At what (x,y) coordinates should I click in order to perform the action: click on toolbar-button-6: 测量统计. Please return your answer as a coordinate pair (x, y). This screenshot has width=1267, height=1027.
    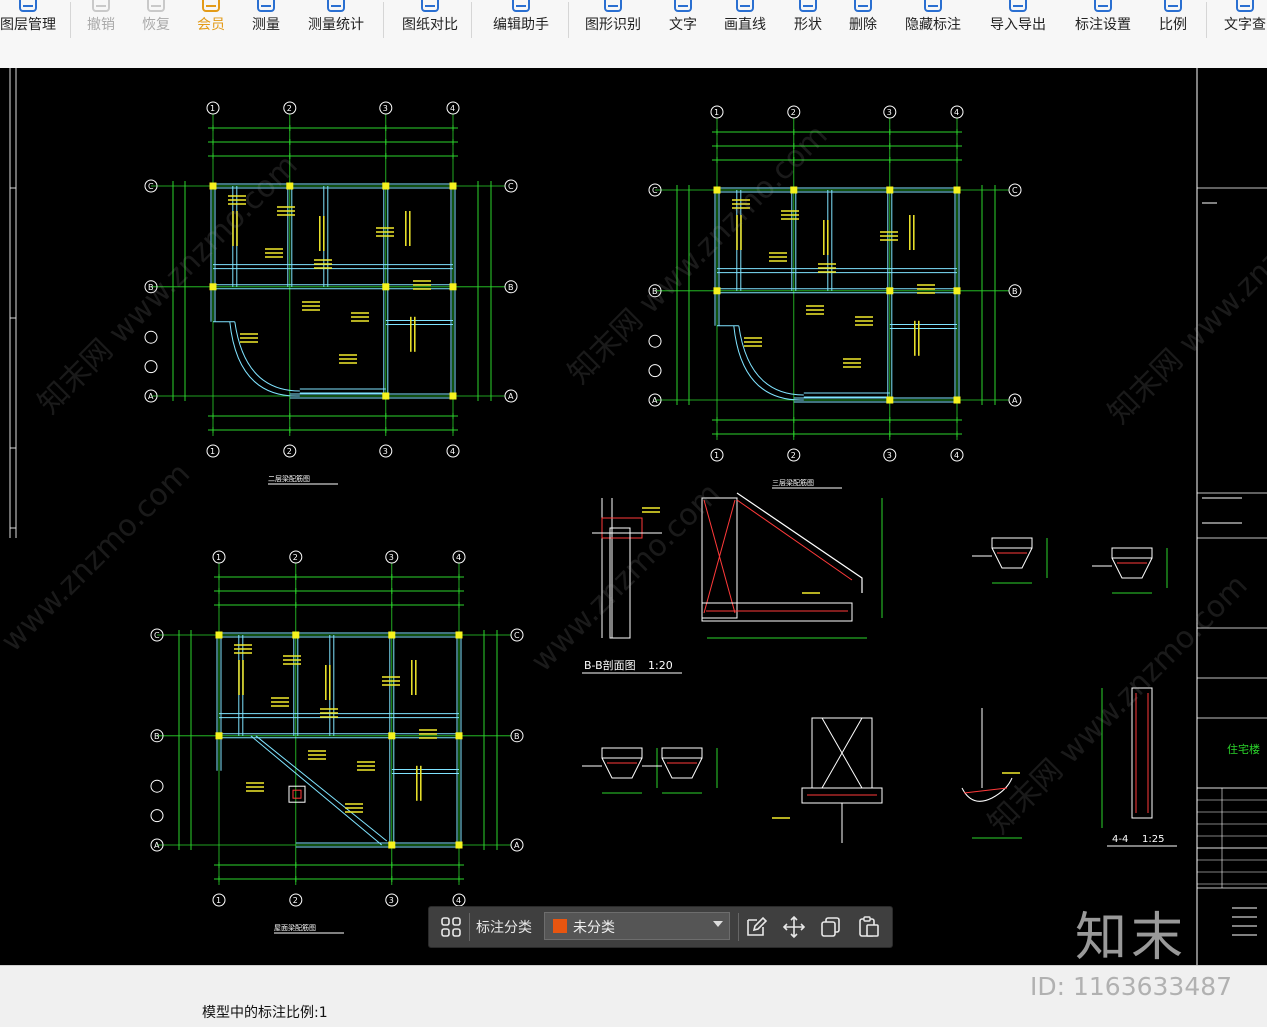
    Looking at the image, I should click on (336, 22).